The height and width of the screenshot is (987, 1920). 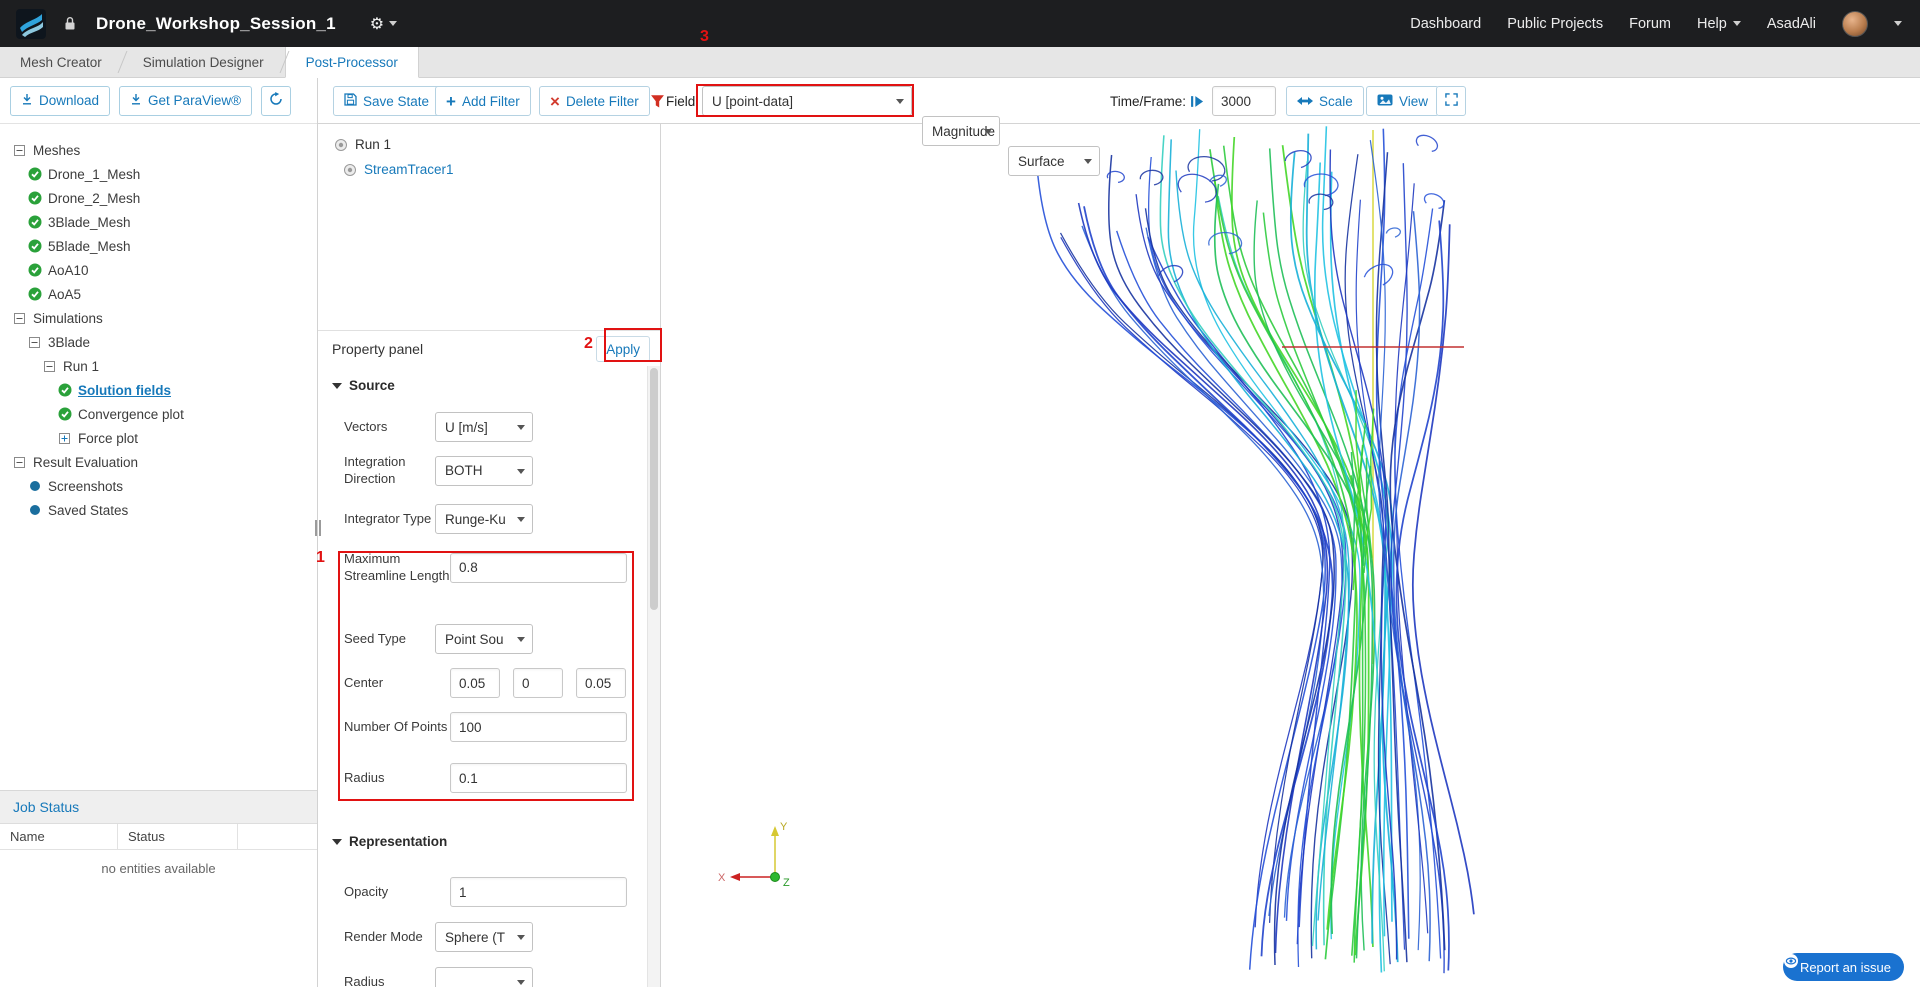 I want to click on nav-dashboard: Dashboard, so click(x=1445, y=24).